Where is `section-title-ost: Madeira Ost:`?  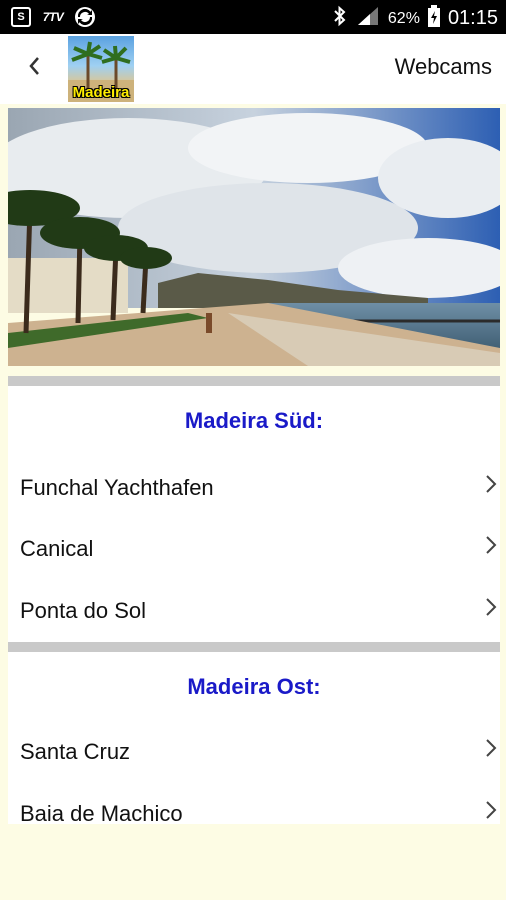
section-title-ost: Madeira Ost: is located at coordinates (254, 686).